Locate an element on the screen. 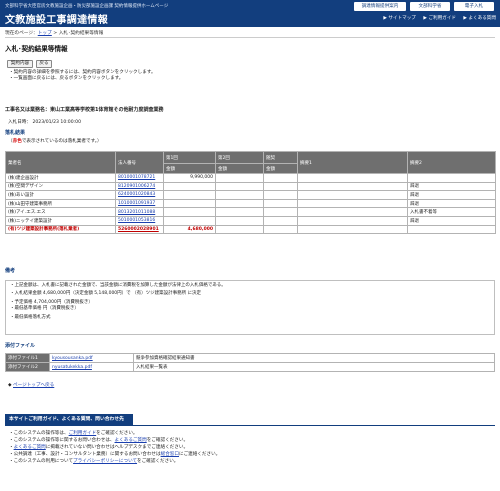  footer-text: ・公共調達（工事、設計・コンサルタント業務）に関するお問い合わせは is located at coordinates (85, 455).